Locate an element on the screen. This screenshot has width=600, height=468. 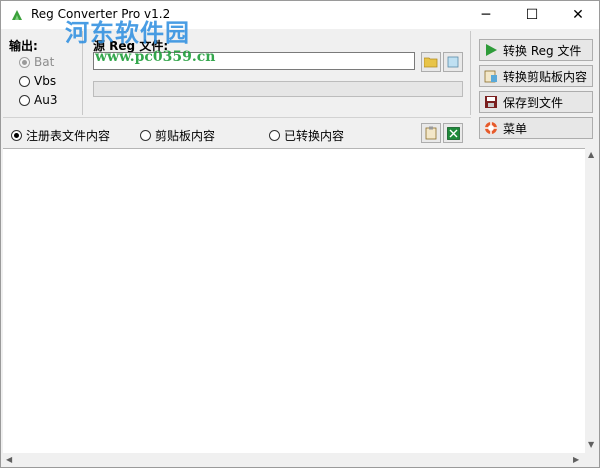
document-icon is located at coordinates (453, 62).